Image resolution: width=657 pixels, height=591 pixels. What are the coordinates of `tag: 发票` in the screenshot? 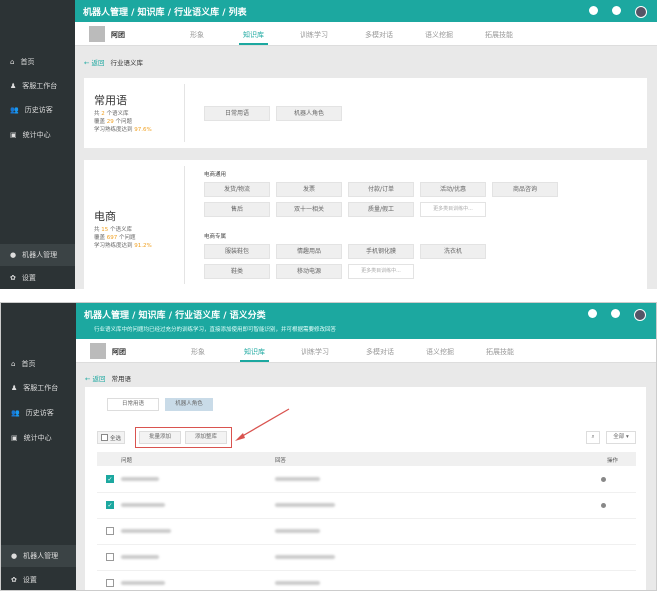 It's located at (309, 189).